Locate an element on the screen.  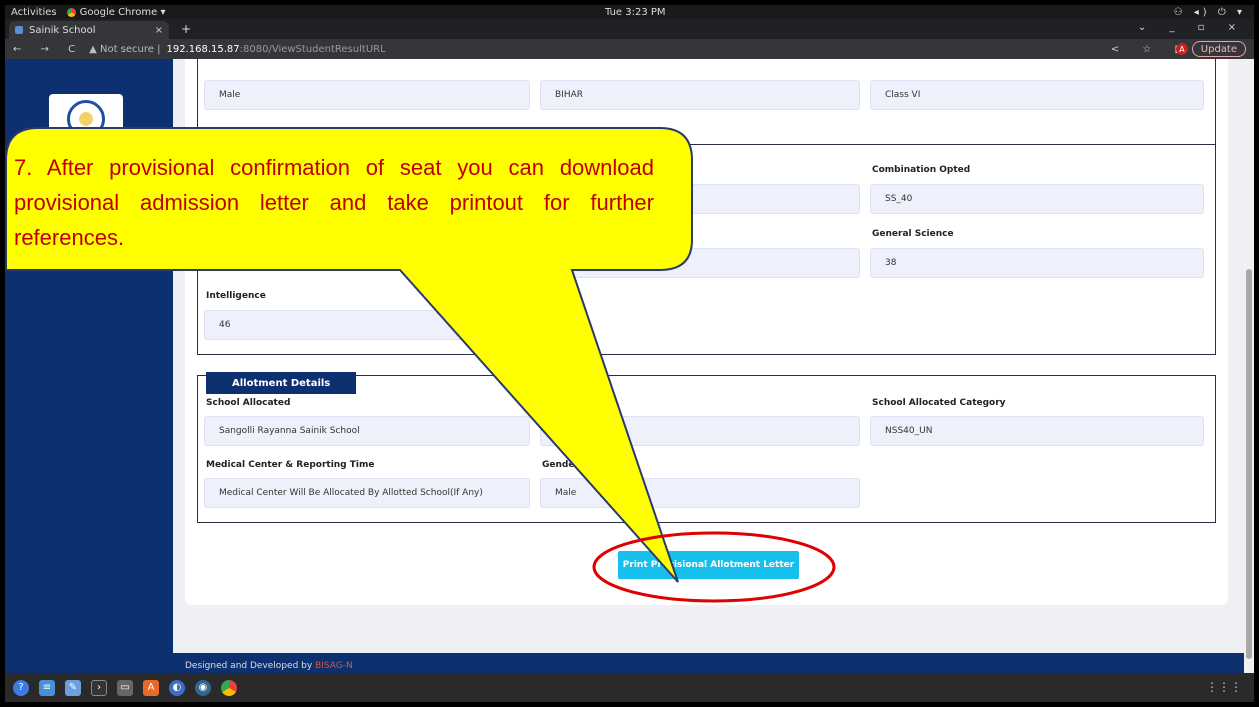
not-secure-badge: ▲ Not secure | is located at coordinates (124, 49).